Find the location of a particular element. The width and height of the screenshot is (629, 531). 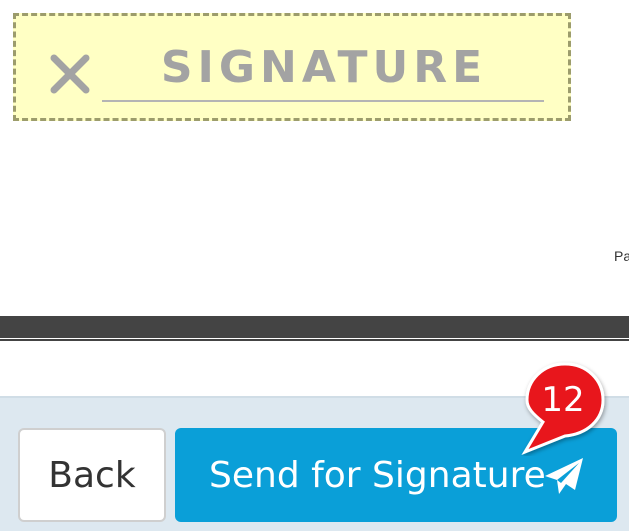

signature-label: SIGNATURE is located at coordinates (324, 67).